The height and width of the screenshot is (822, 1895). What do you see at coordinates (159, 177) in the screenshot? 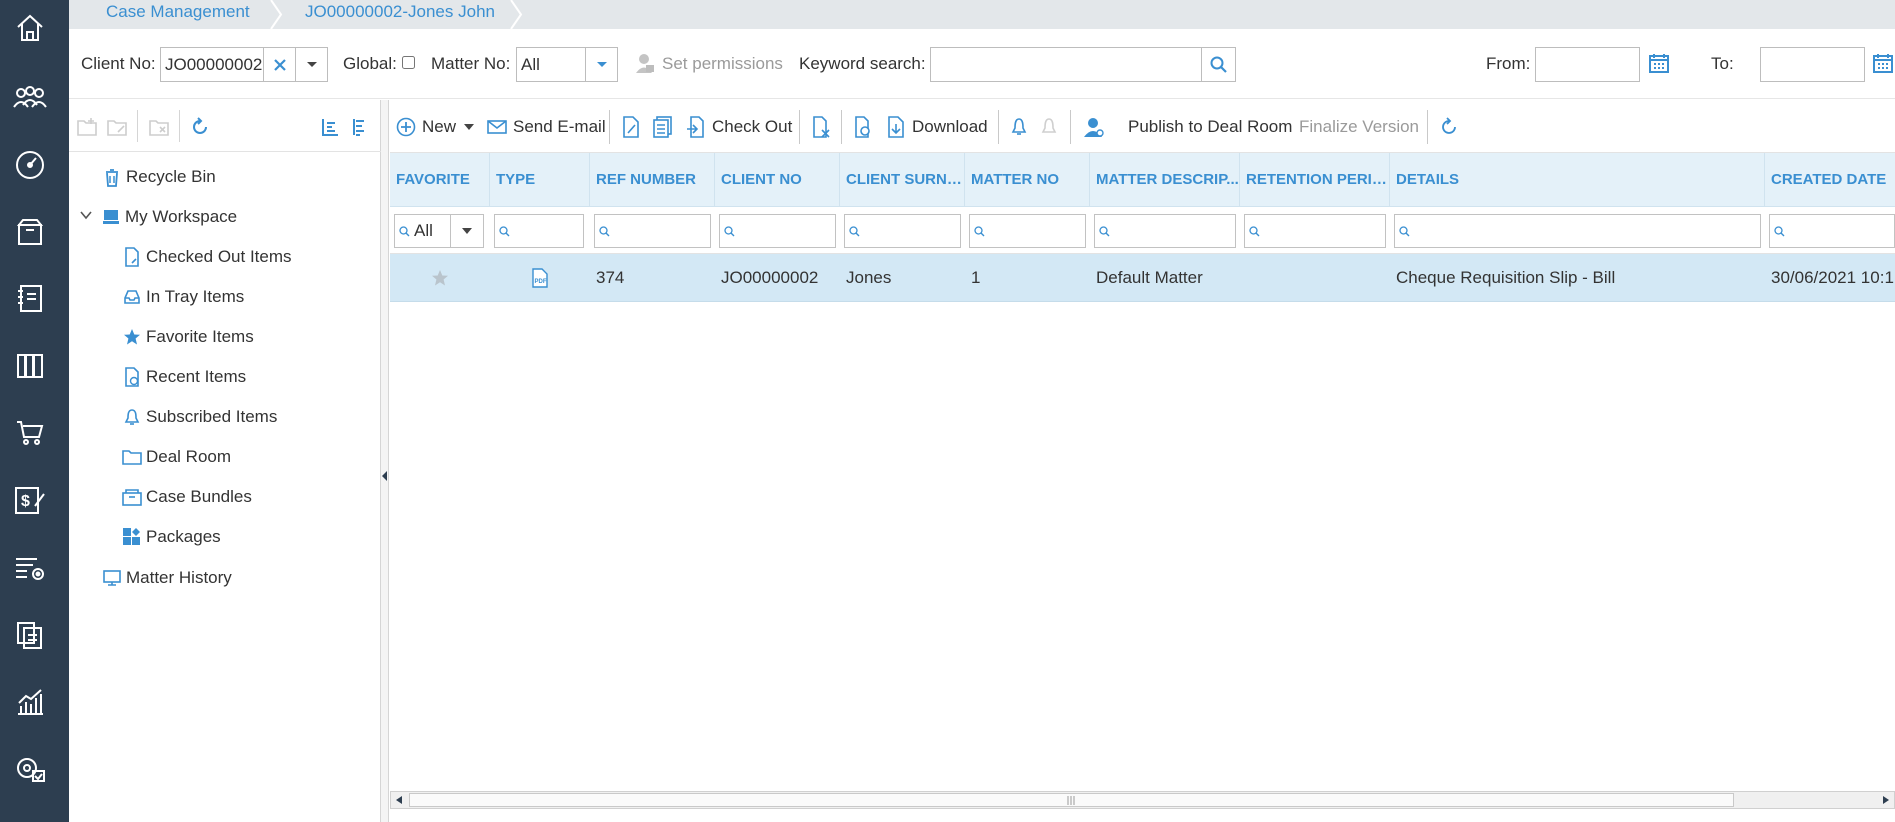
I see `tree-item-recycle-bin: Recycle Bin` at bounding box center [159, 177].